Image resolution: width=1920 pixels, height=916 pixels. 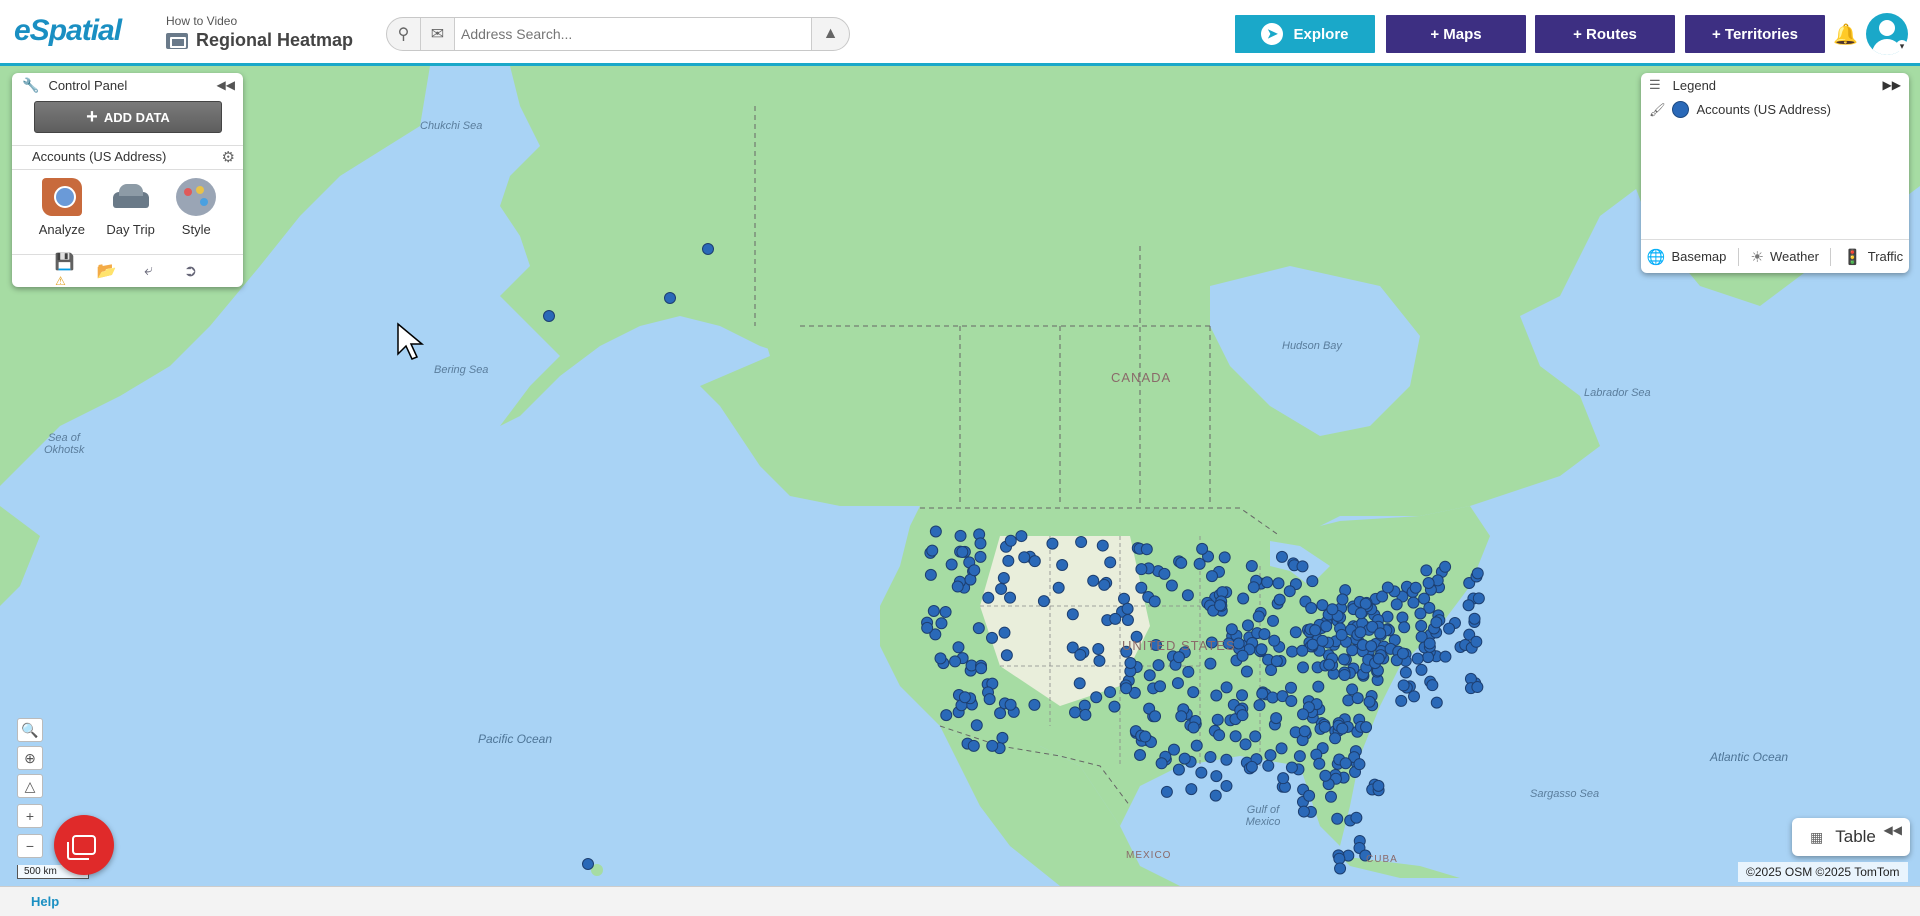 What do you see at coordinates (1851, 837) in the screenshot?
I see `table-button: ▦ Table ◀◀` at bounding box center [1851, 837].